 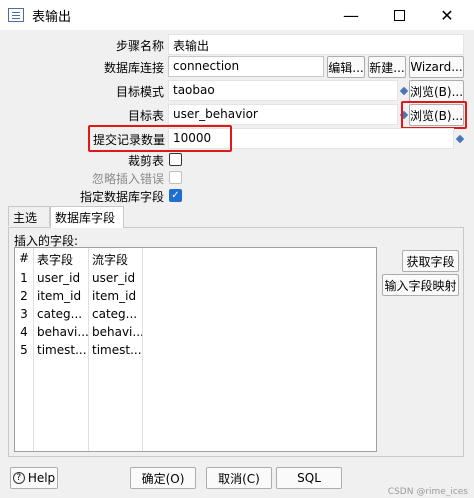 I want to click on cancel-button: 取消(C), so click(x=239, y=478).